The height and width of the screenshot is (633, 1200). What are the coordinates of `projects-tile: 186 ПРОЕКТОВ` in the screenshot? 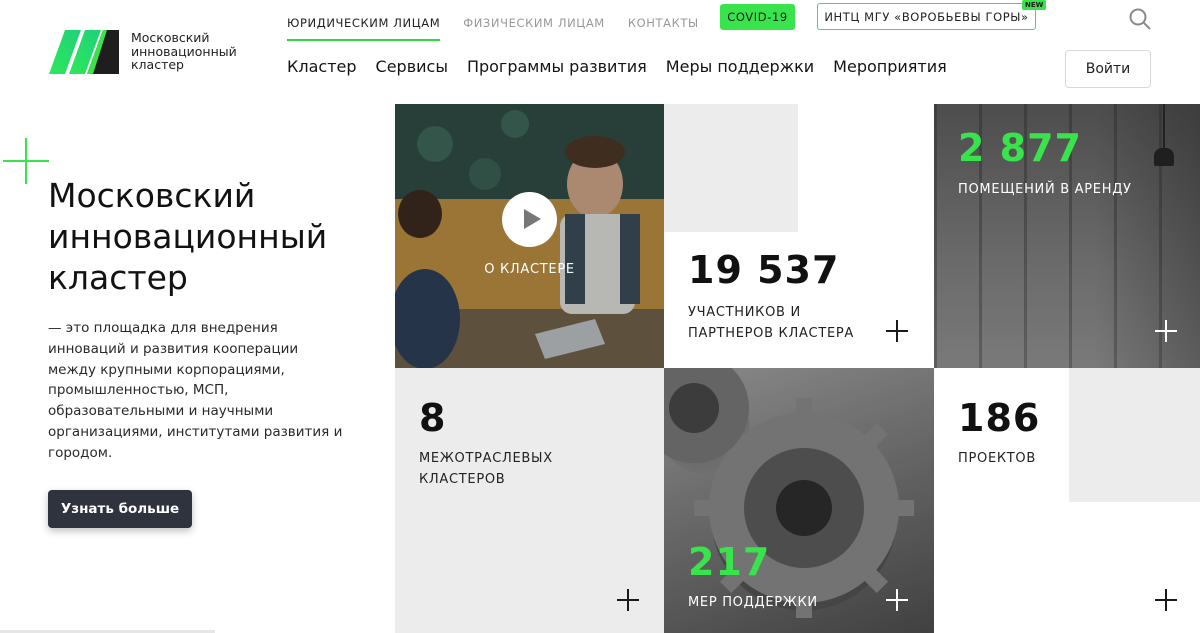 It's located at (1067, 500).